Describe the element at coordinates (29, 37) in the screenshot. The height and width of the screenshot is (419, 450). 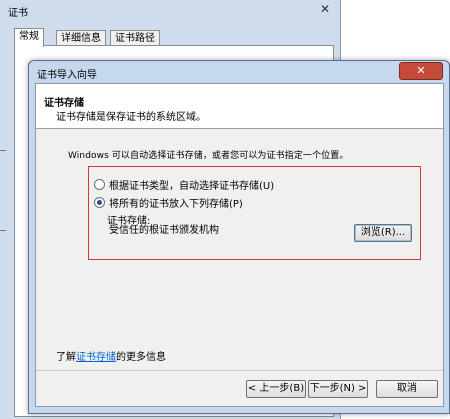
I see `tab-general: 常规` at that location.